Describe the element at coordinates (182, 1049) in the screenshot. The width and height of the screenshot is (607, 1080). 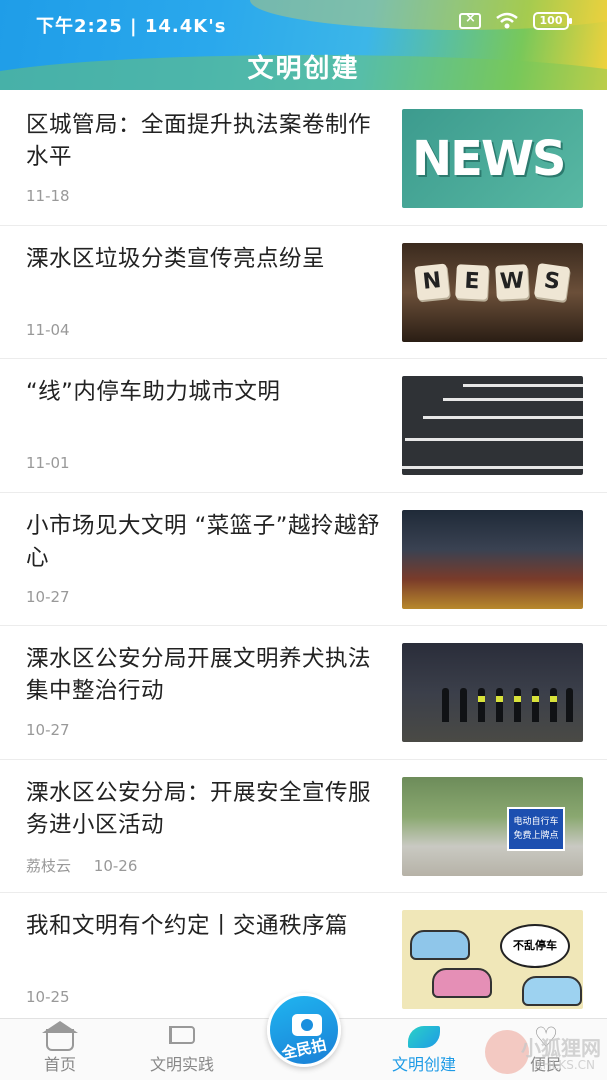
I see `nav-practice: 文明实践` at that location.